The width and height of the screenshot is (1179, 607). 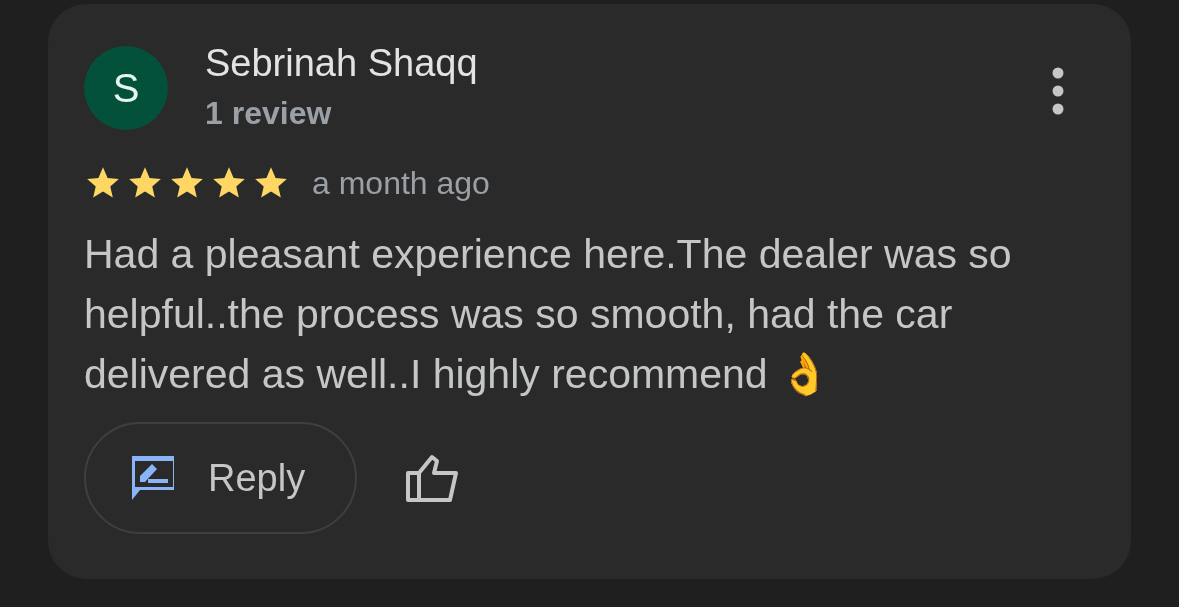 What do you see at coordinates (1058, 91) in the screenshot?
I see `more-options-icon` at bounding box center [1058, 91].